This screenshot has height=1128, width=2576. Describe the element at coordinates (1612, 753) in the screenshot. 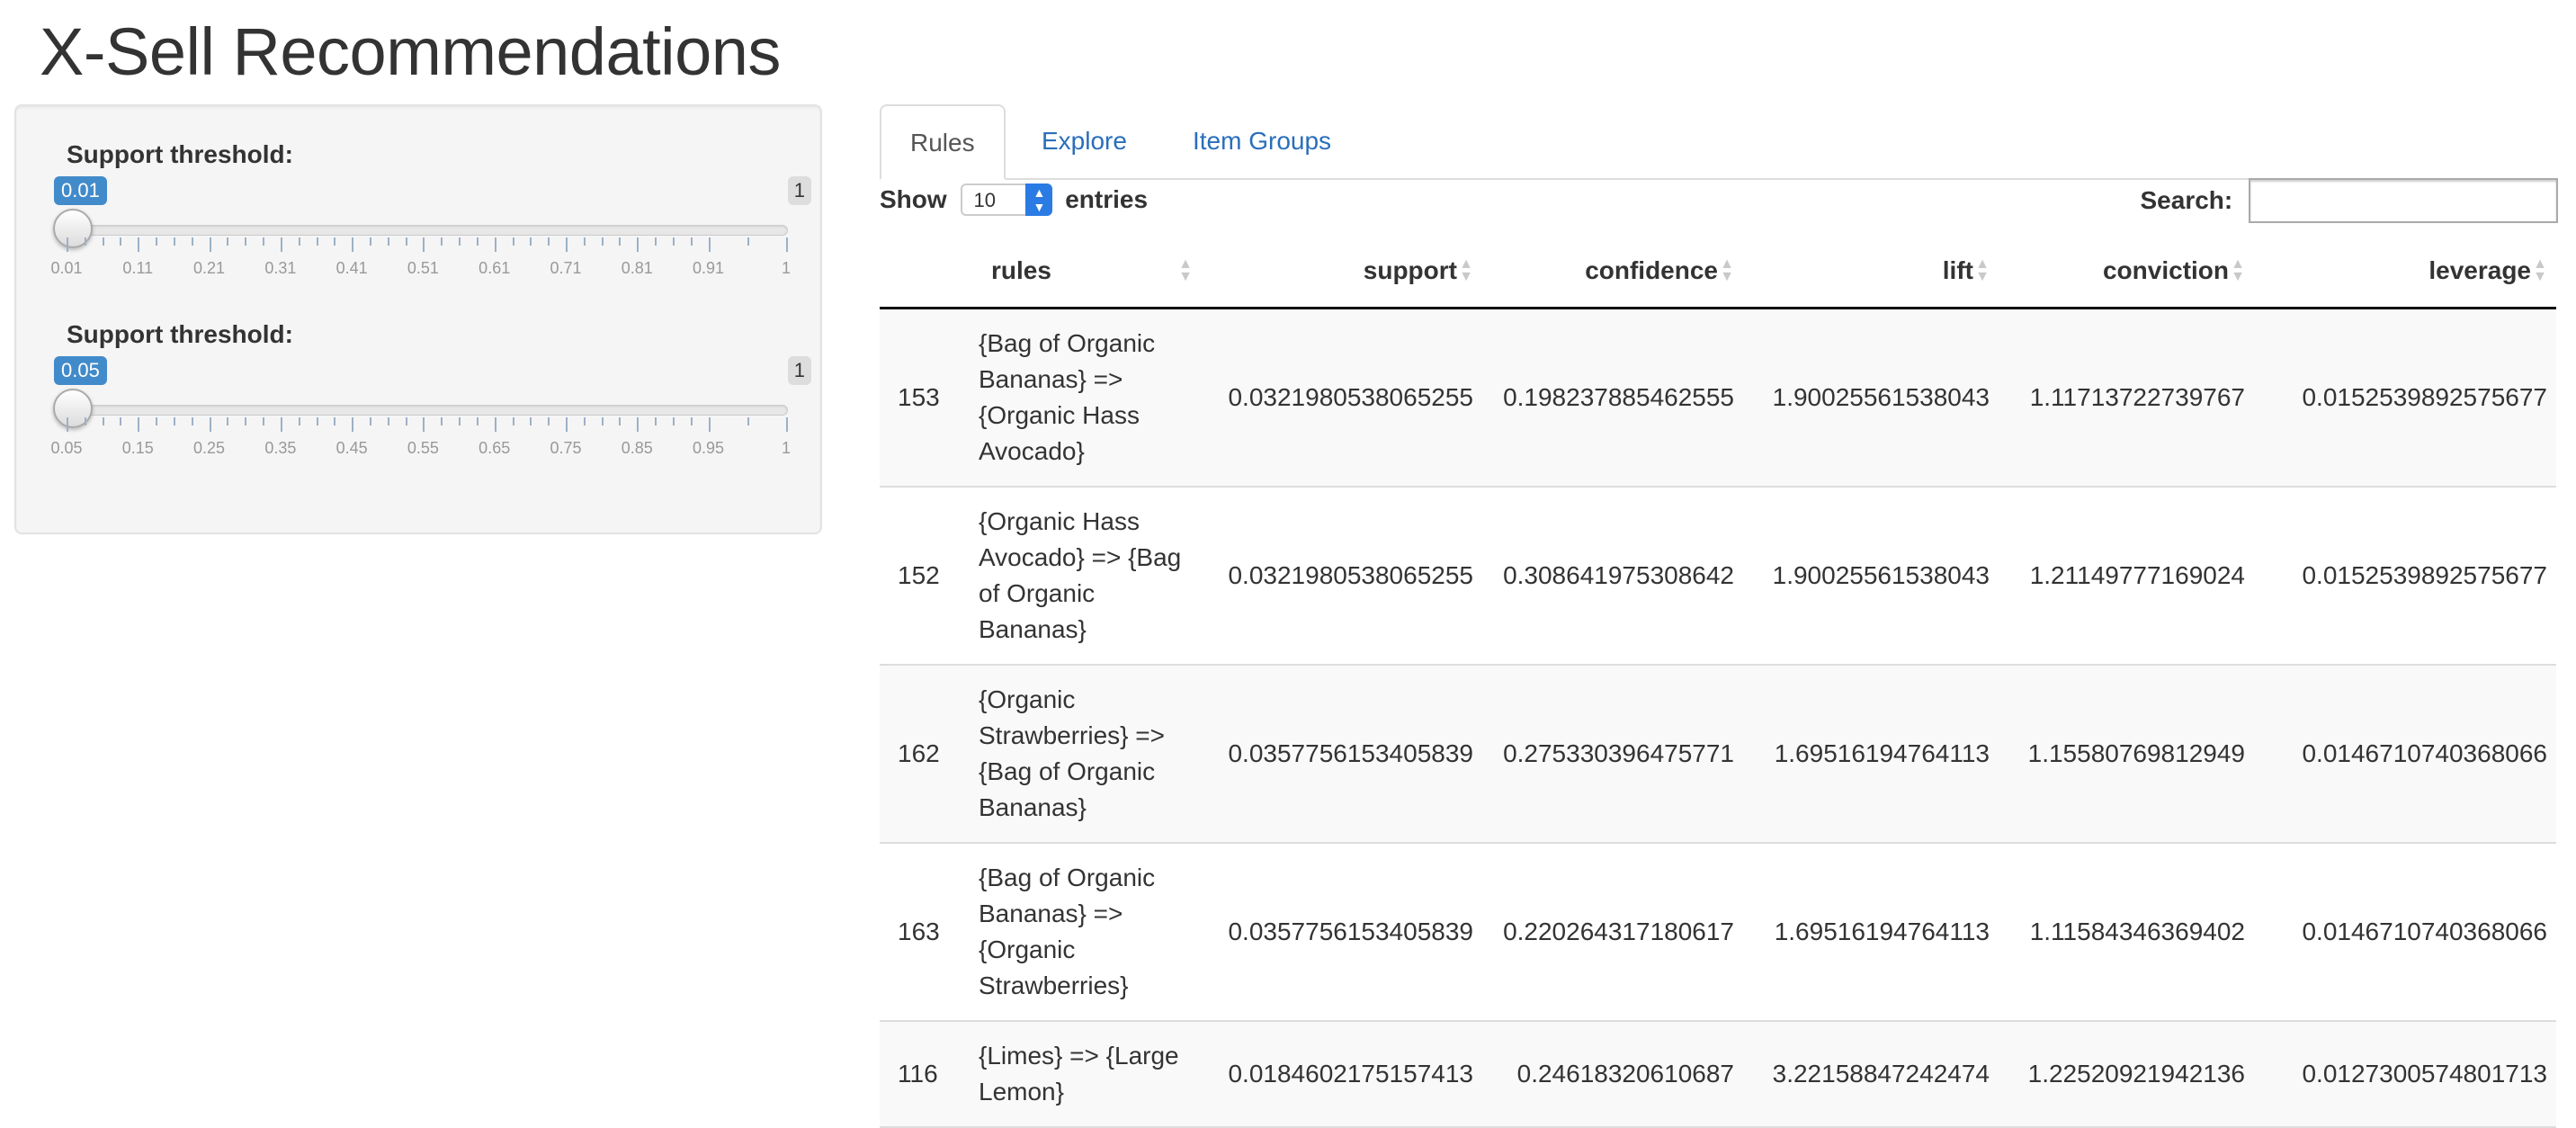

I see `confidence-cell: 0.275330396475771` at that location.